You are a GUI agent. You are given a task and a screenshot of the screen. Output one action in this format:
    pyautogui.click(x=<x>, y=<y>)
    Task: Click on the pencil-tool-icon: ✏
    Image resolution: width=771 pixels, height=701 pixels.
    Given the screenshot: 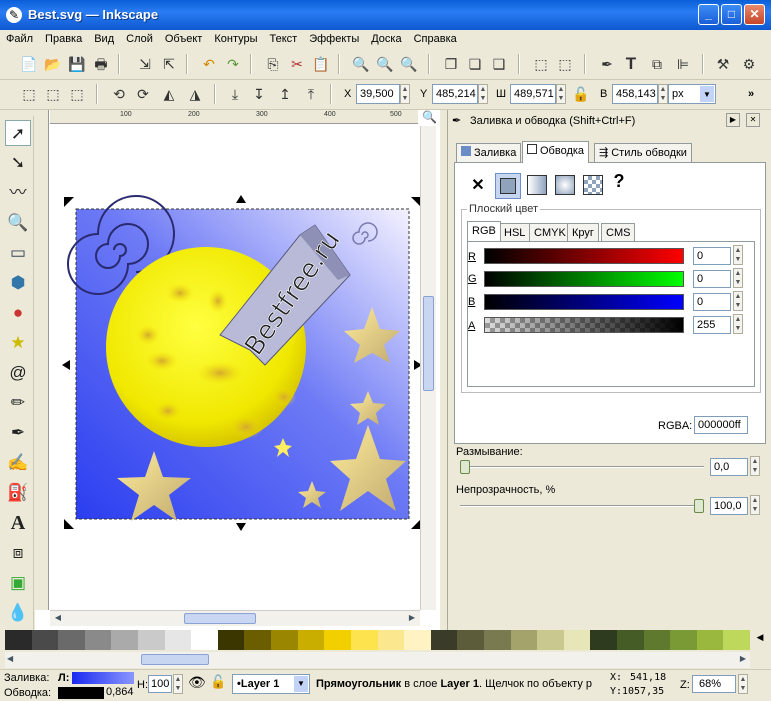 What is the action you would take?
    pyautogui.click(x=18, y=403)
    